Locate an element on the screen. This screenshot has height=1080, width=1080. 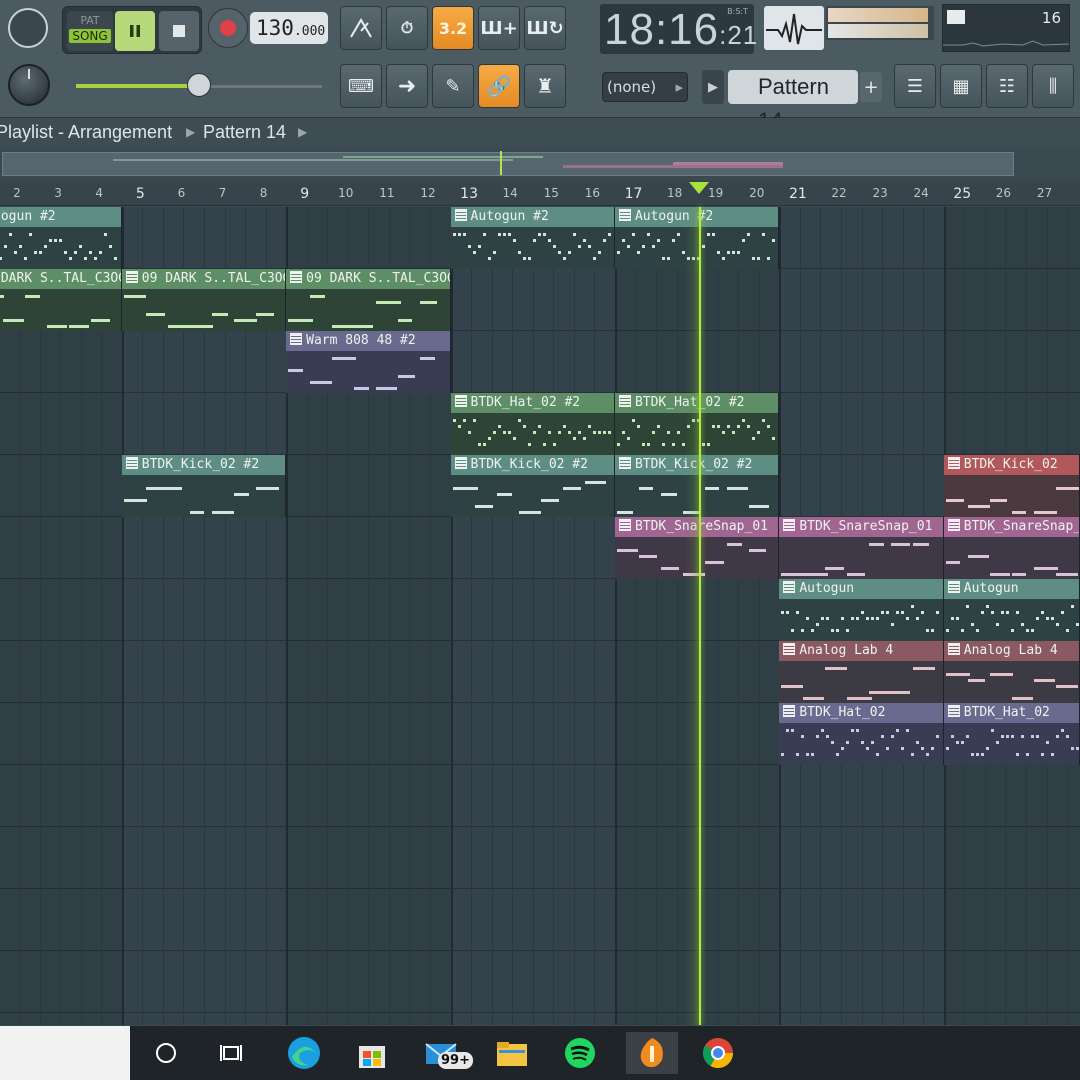
playlist-clip: BTDK_Hat_02 #2 is located at coordinates (532, 424).